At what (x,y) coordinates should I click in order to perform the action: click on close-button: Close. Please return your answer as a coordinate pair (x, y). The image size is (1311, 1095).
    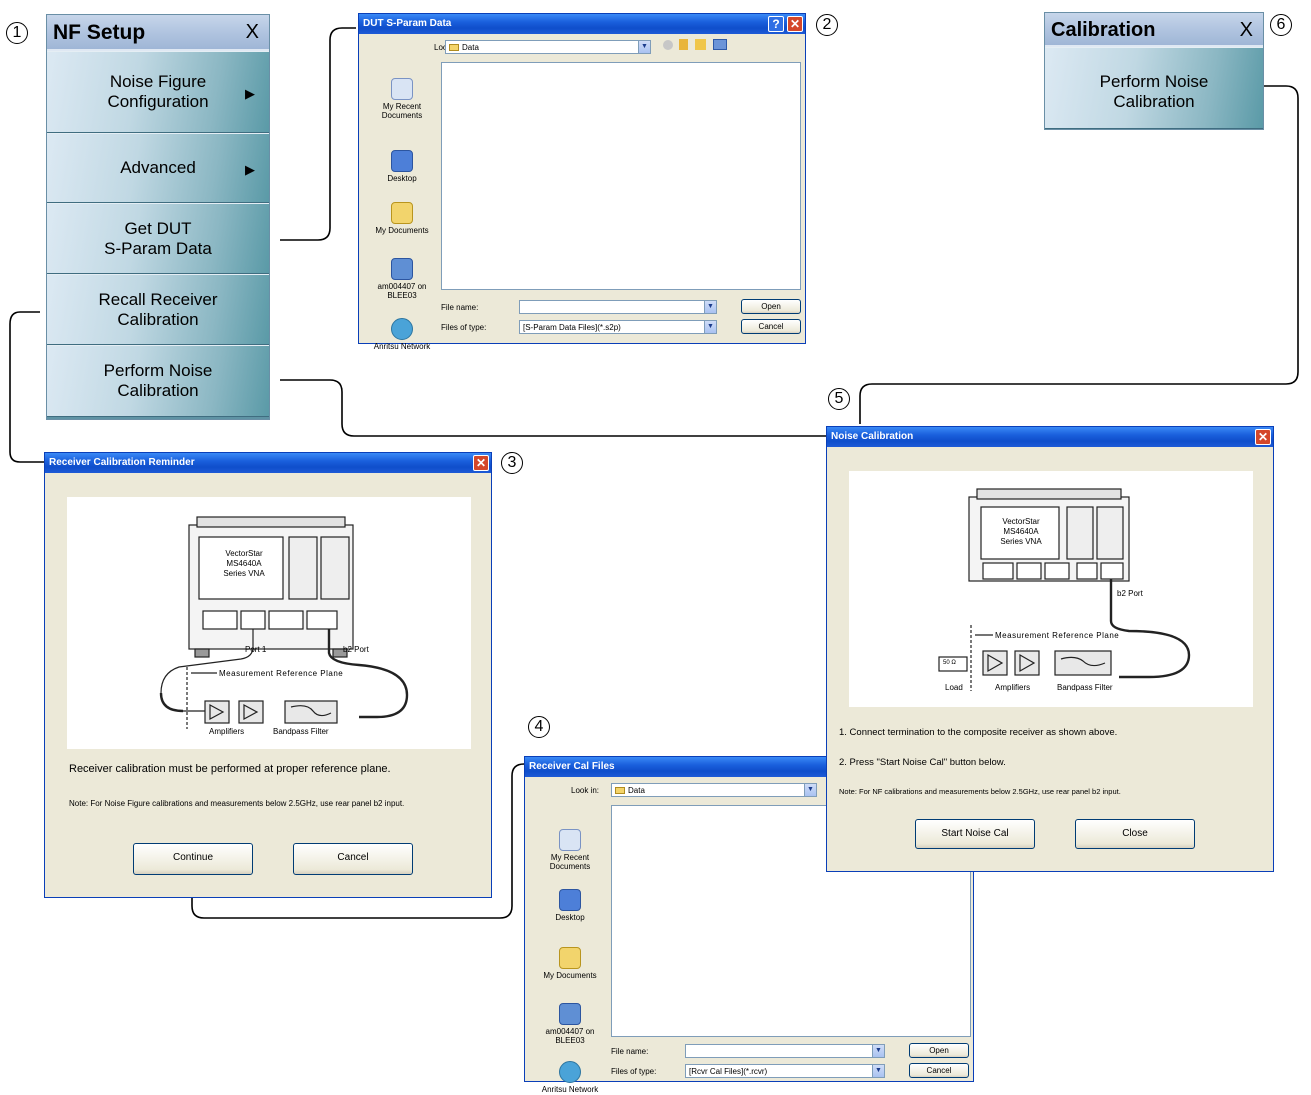
    Looking at the image, I should click on (1135, 834).